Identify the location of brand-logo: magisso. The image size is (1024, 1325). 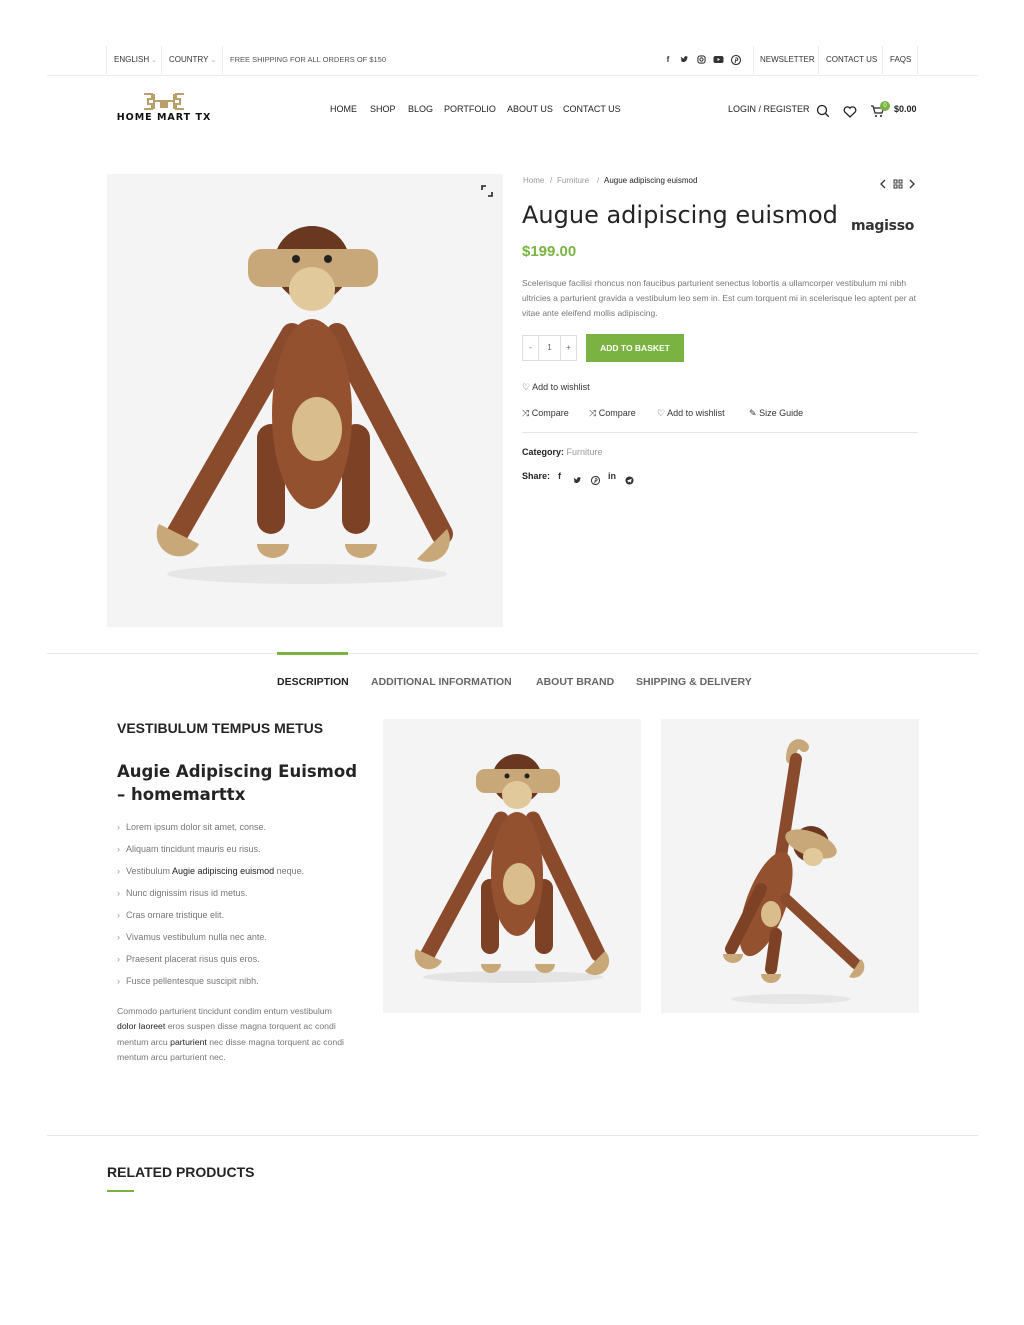
(882, 226).